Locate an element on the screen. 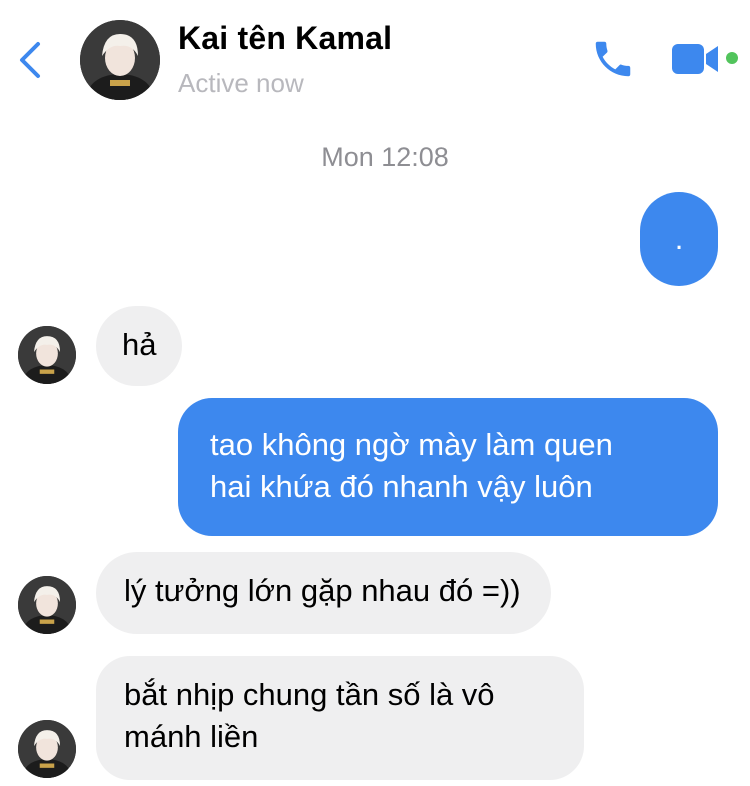 The image size is (750, 786). back-button is located at coordinates (30, 60).